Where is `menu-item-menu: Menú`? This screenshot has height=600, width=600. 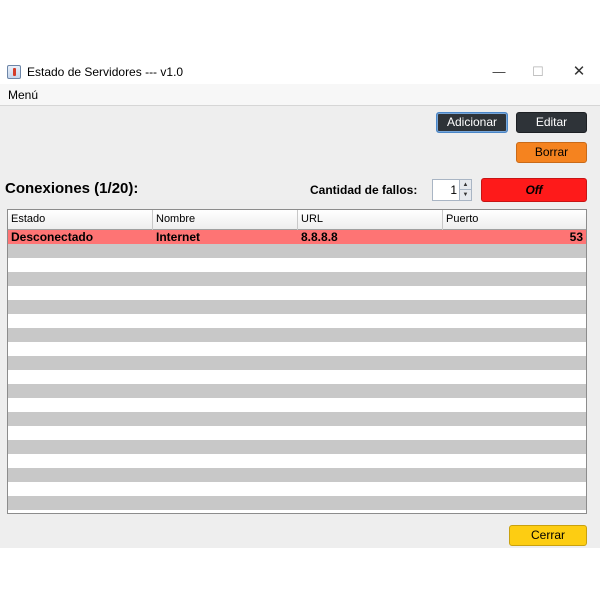 menu-item-menu: Menú is located at coordinates (23, 95).